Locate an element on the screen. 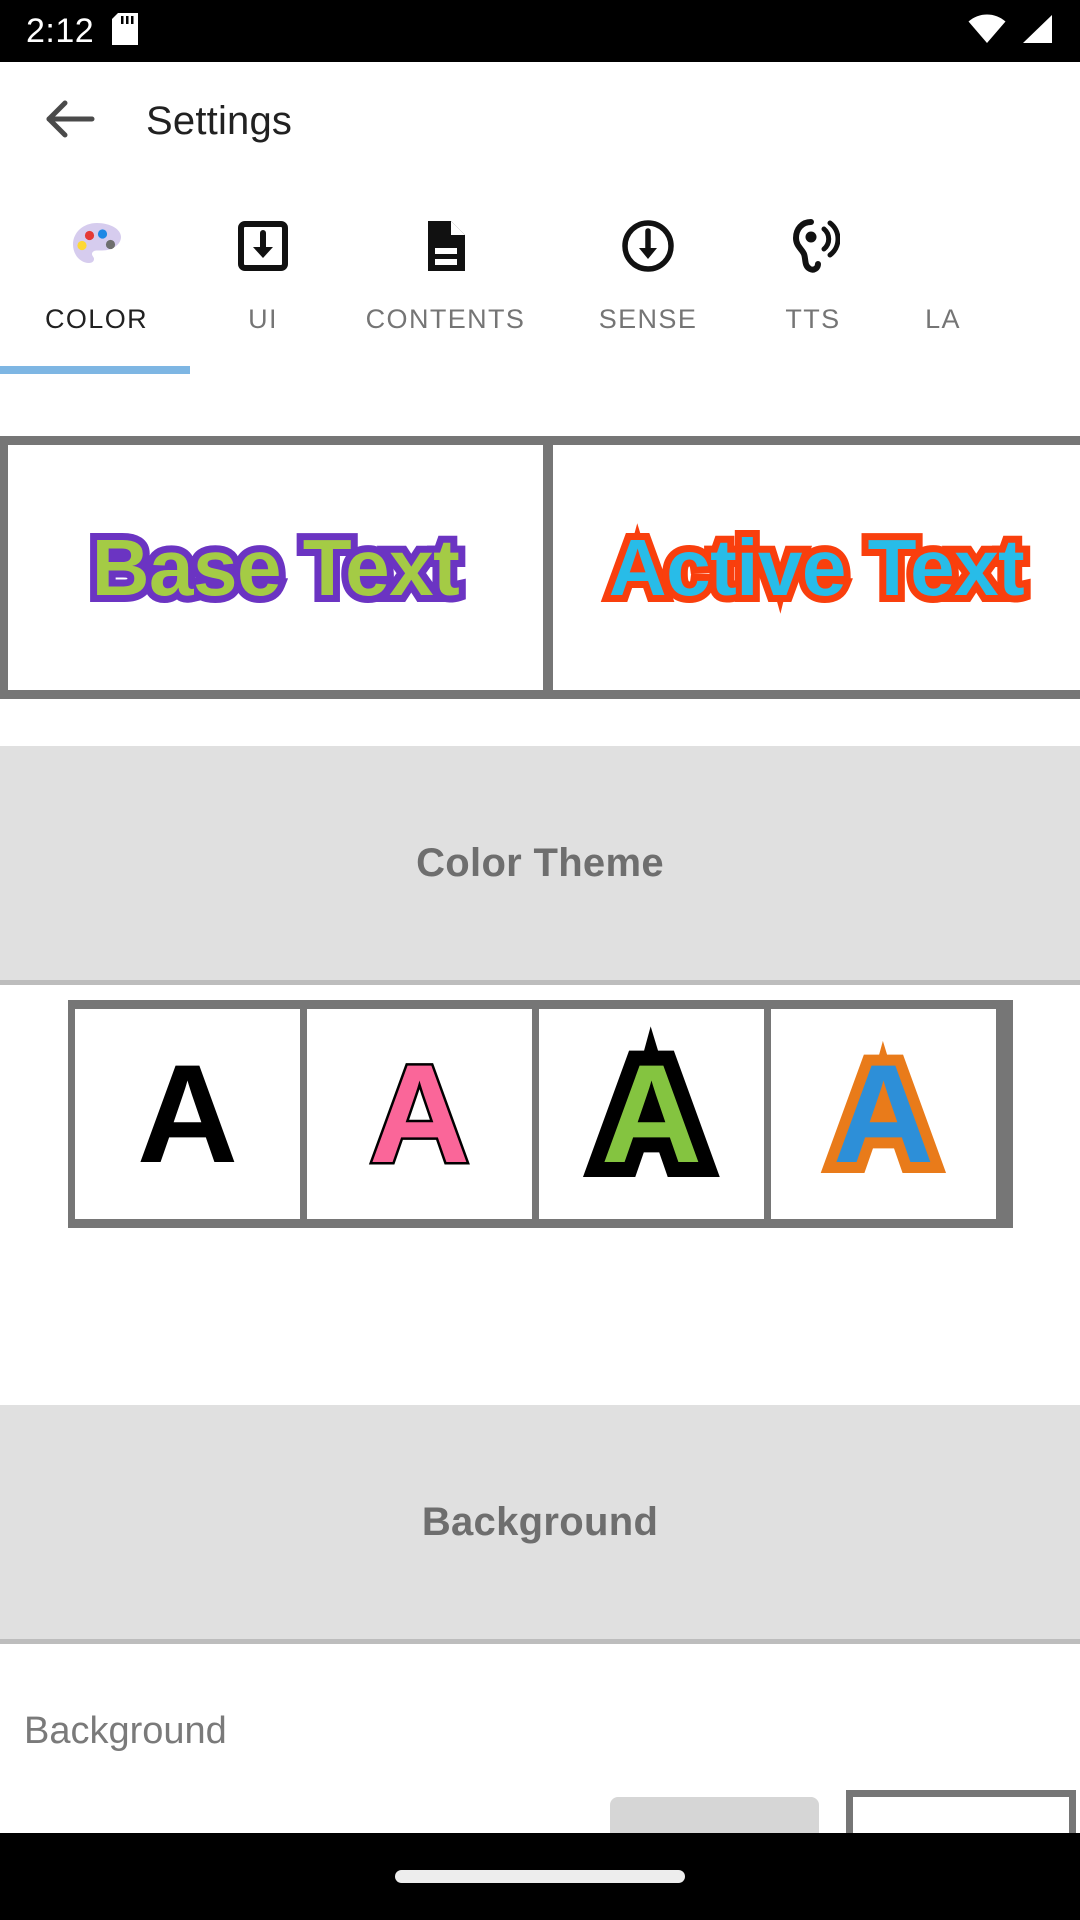 The image size is (1080, 1920). settings-tab-bar: COLOR UI CONTENTS SENSE TTS LA is located at coordinates (540, 306).